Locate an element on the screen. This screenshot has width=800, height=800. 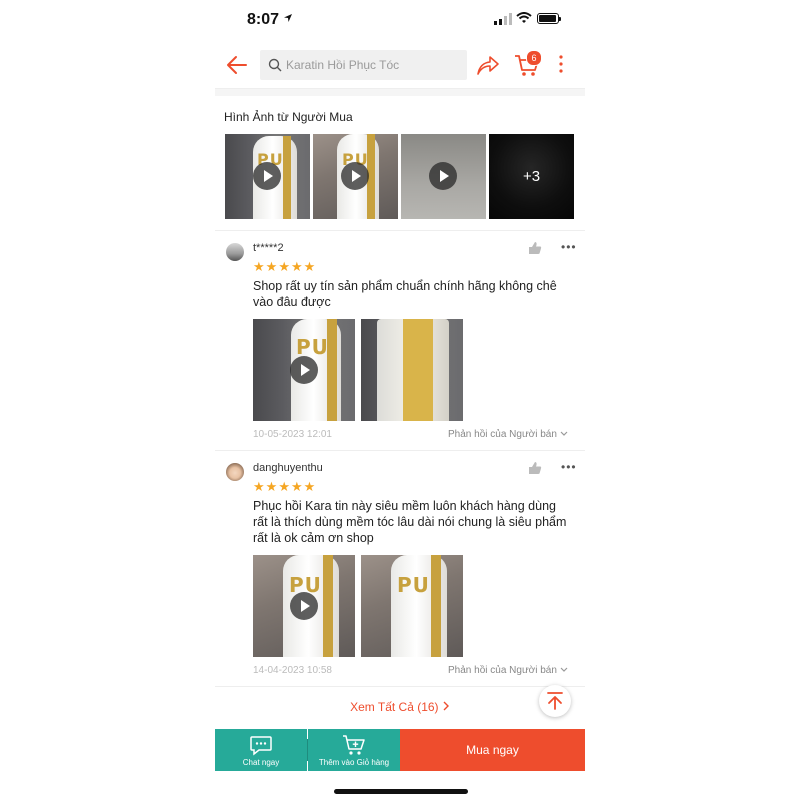
buyer-image-thumbnail: +3 is located at coordinates (531, 176).